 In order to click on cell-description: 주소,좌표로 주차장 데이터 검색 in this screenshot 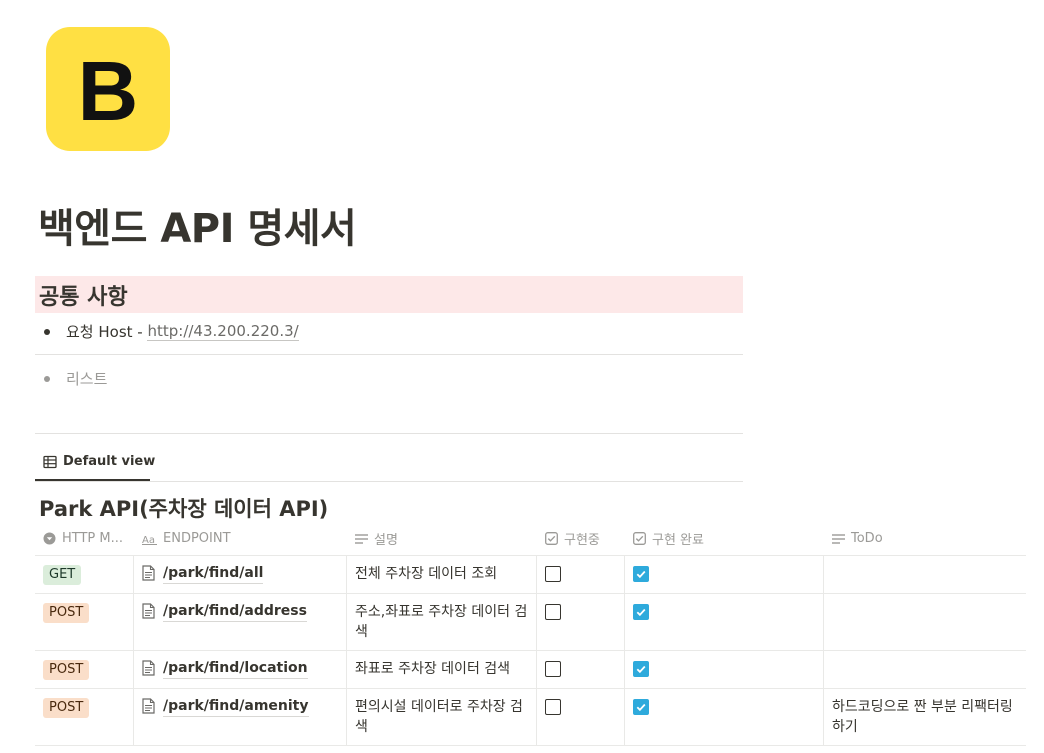, I will do `click(442, 622)`.